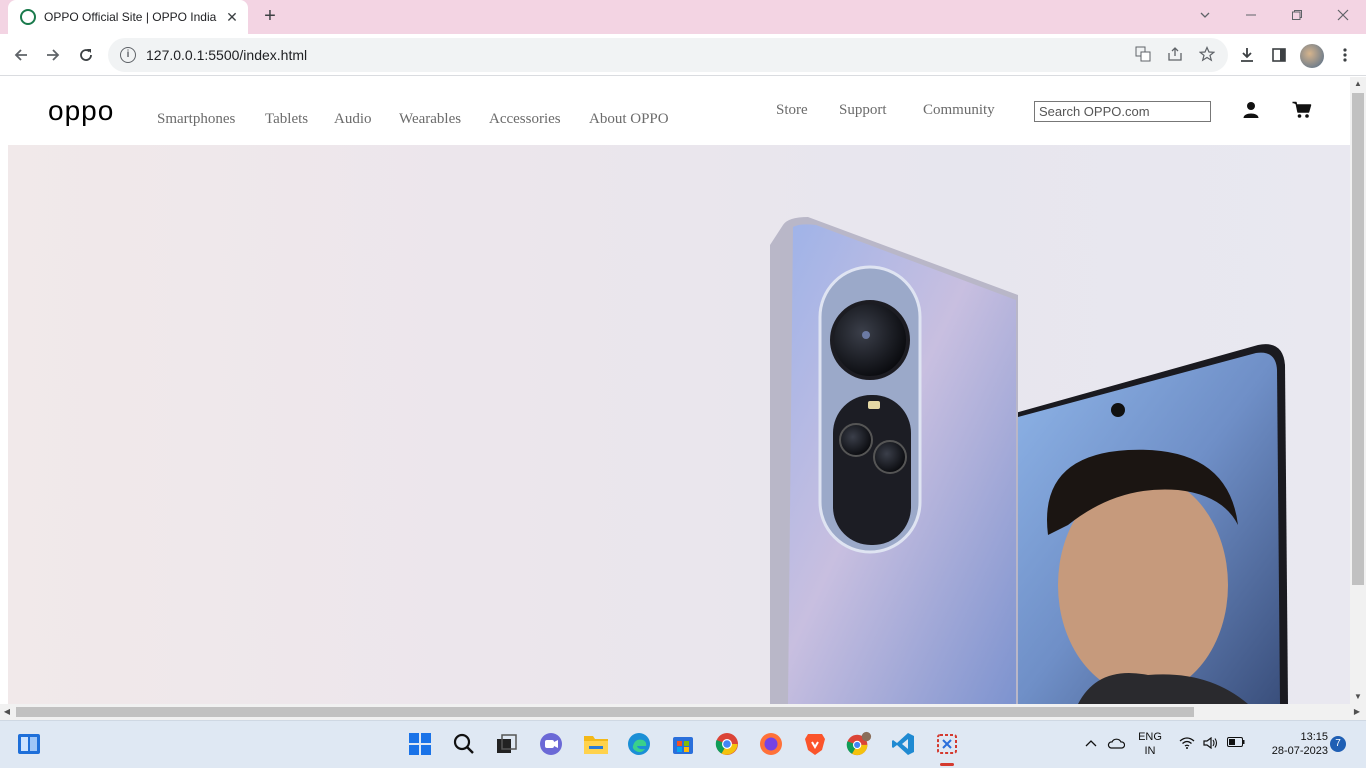  What do you see at coordinates (605, 712) in the screenshot?
I see `horizontal-scroll-thumb` at bounding box center [605, 712].